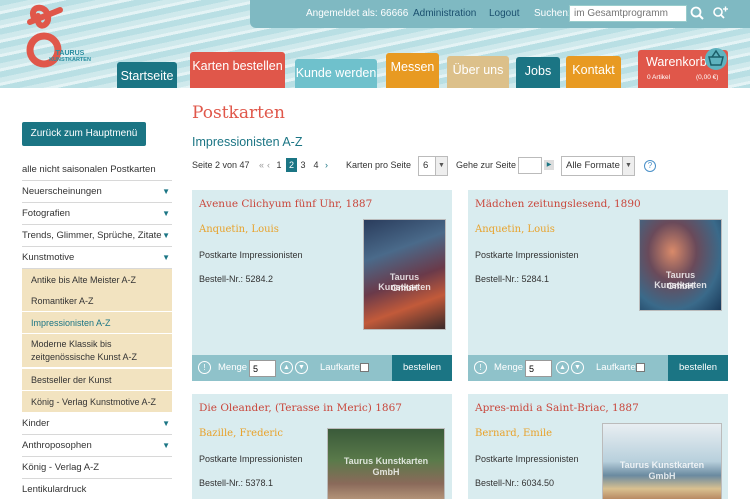  Describe the element at coordinates (549, 165) in the screenshot. I see `goto-page-button: ▶` at that location.